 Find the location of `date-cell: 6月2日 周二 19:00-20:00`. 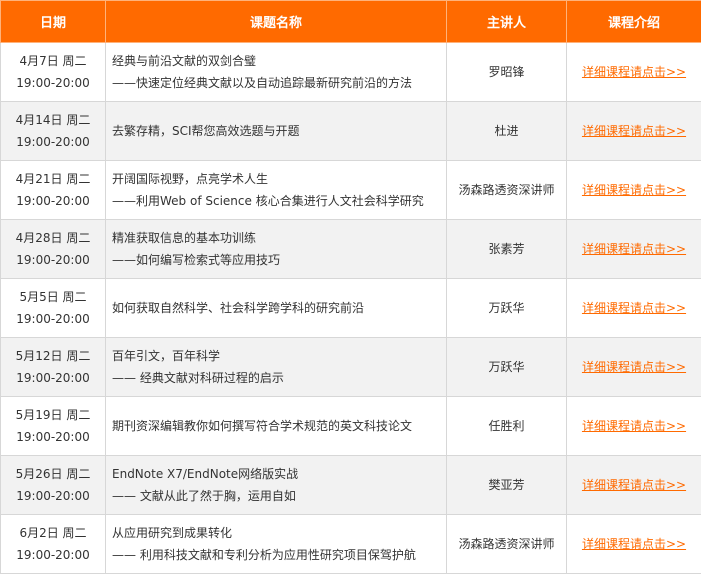

date-cell: 6月2日 周二 19:00-20:00 is located at coordinates (53, 544).